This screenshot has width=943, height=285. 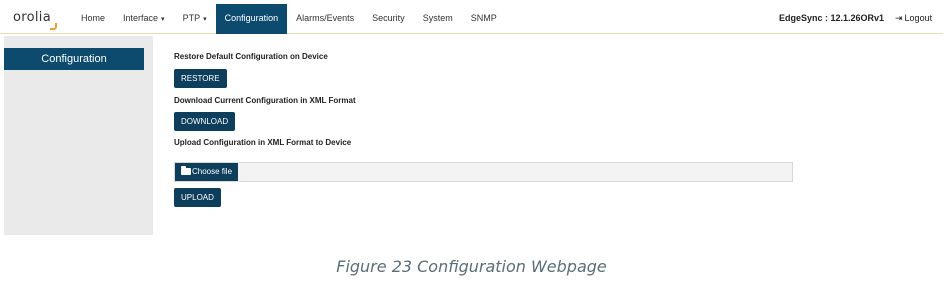 What do you see at coordinates (191, 18) in the screenshot?
I see `nav-item-label: PTP` at bounding box center [191, 18].